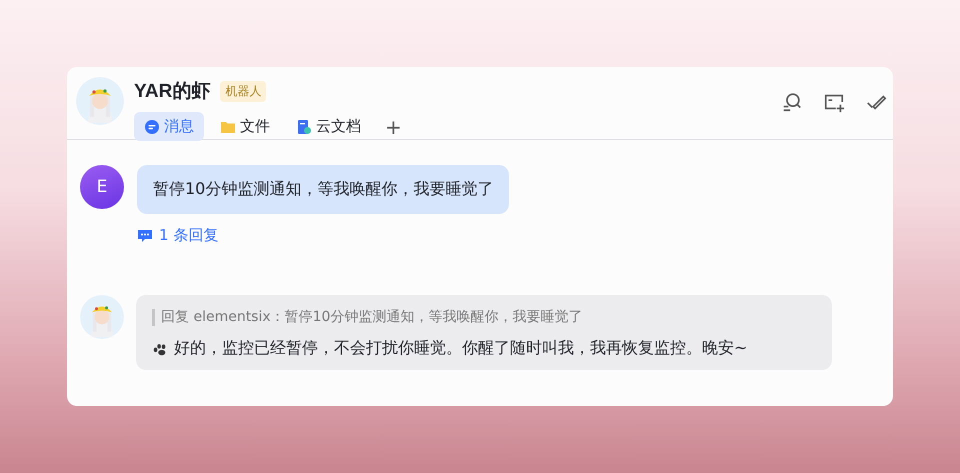  Describe the element at coordinates (172, 92) in the screenshot. I see `chat-title: YAR的虾` at that location.